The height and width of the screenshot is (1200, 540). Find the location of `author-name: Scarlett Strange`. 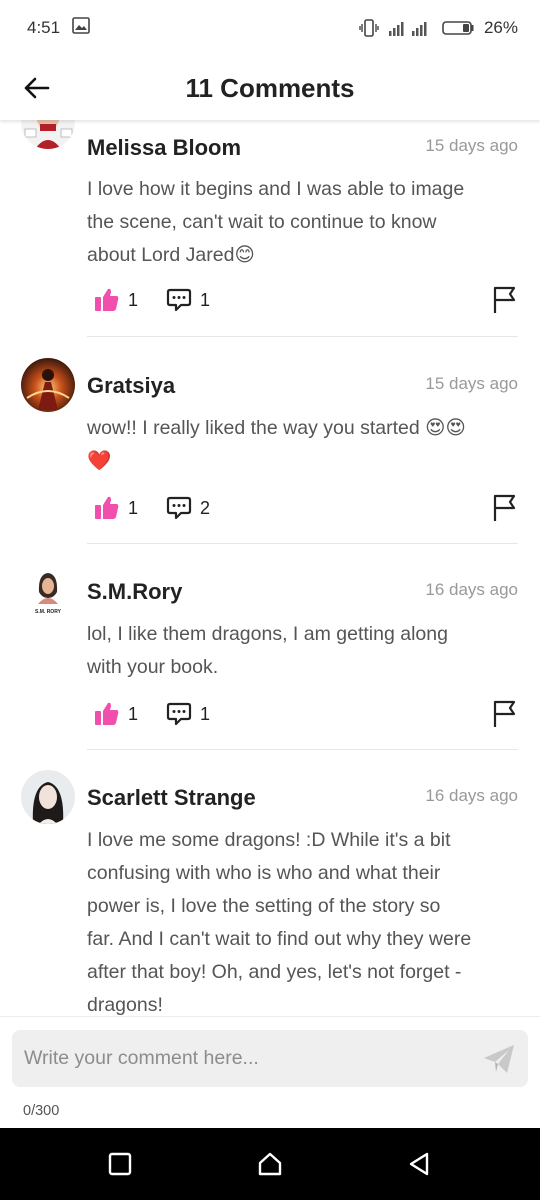

author-name: Scarlett Strange is located at coordinates (171, 798).